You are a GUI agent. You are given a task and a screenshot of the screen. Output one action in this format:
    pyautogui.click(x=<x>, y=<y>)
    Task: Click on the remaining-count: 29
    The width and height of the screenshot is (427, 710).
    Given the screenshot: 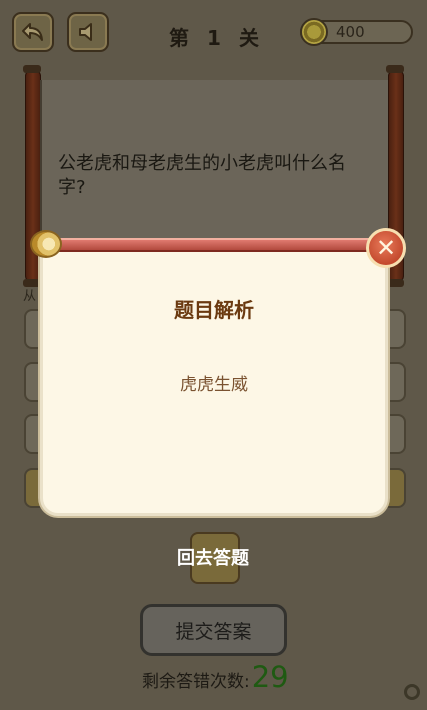 What is the action you would take?
    pyautogui.click(x=270, y=677)
    